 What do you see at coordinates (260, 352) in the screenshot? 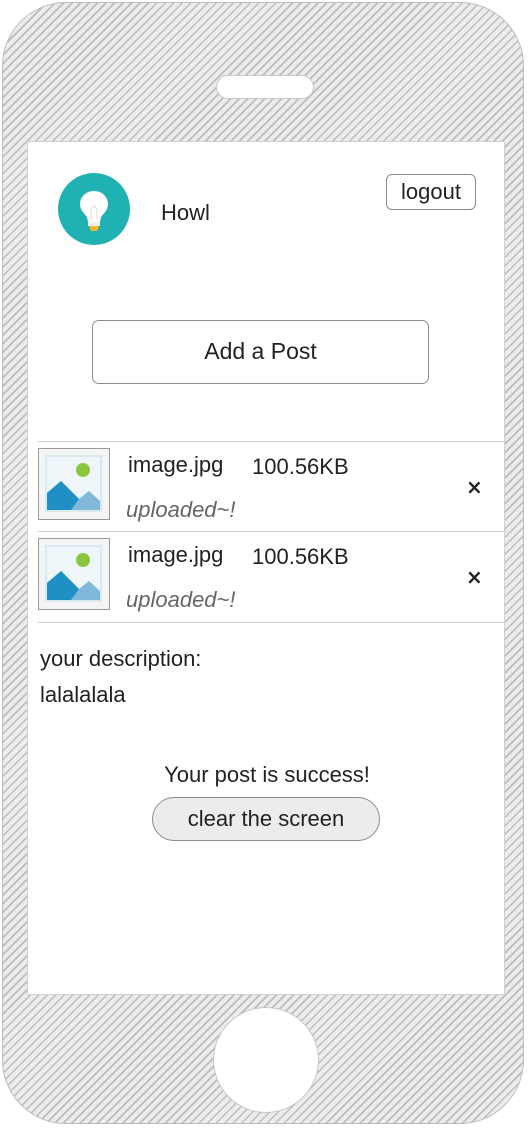
I see `add-post-button: Add a Post` at bounding box center [260, 352].